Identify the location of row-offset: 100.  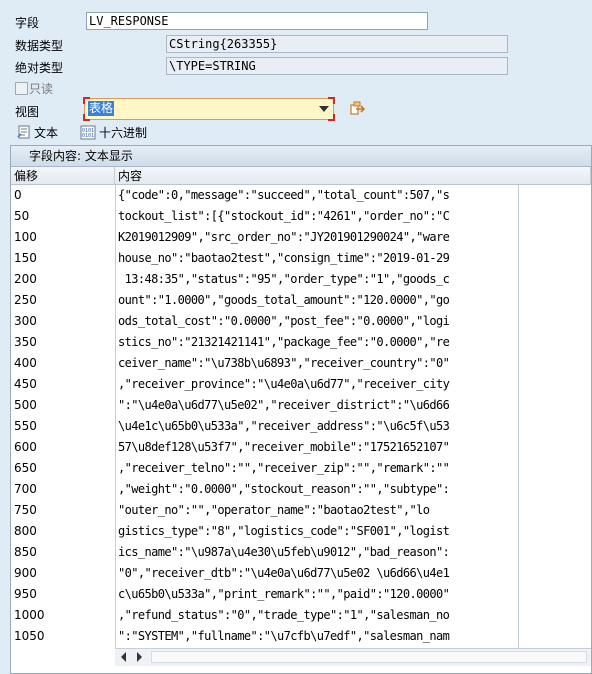
(25, 237).